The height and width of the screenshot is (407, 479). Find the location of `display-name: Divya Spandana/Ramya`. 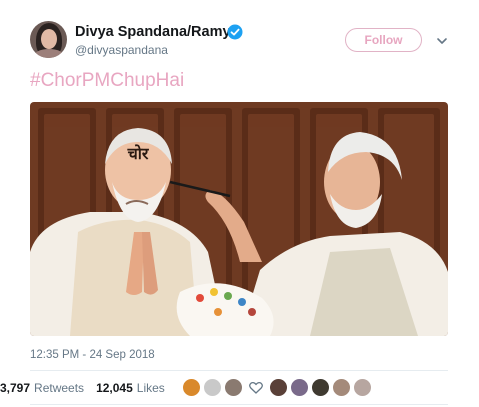

display-name: Divya Spandana/Ramya is located at coordinates (157, 32).